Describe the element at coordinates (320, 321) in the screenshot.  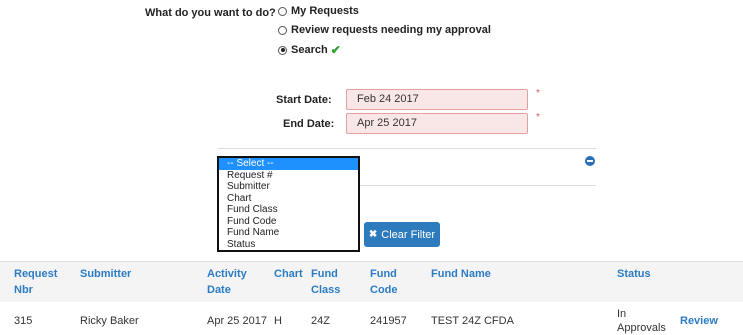
I see `cell-fund-class: 24Z` at that location.